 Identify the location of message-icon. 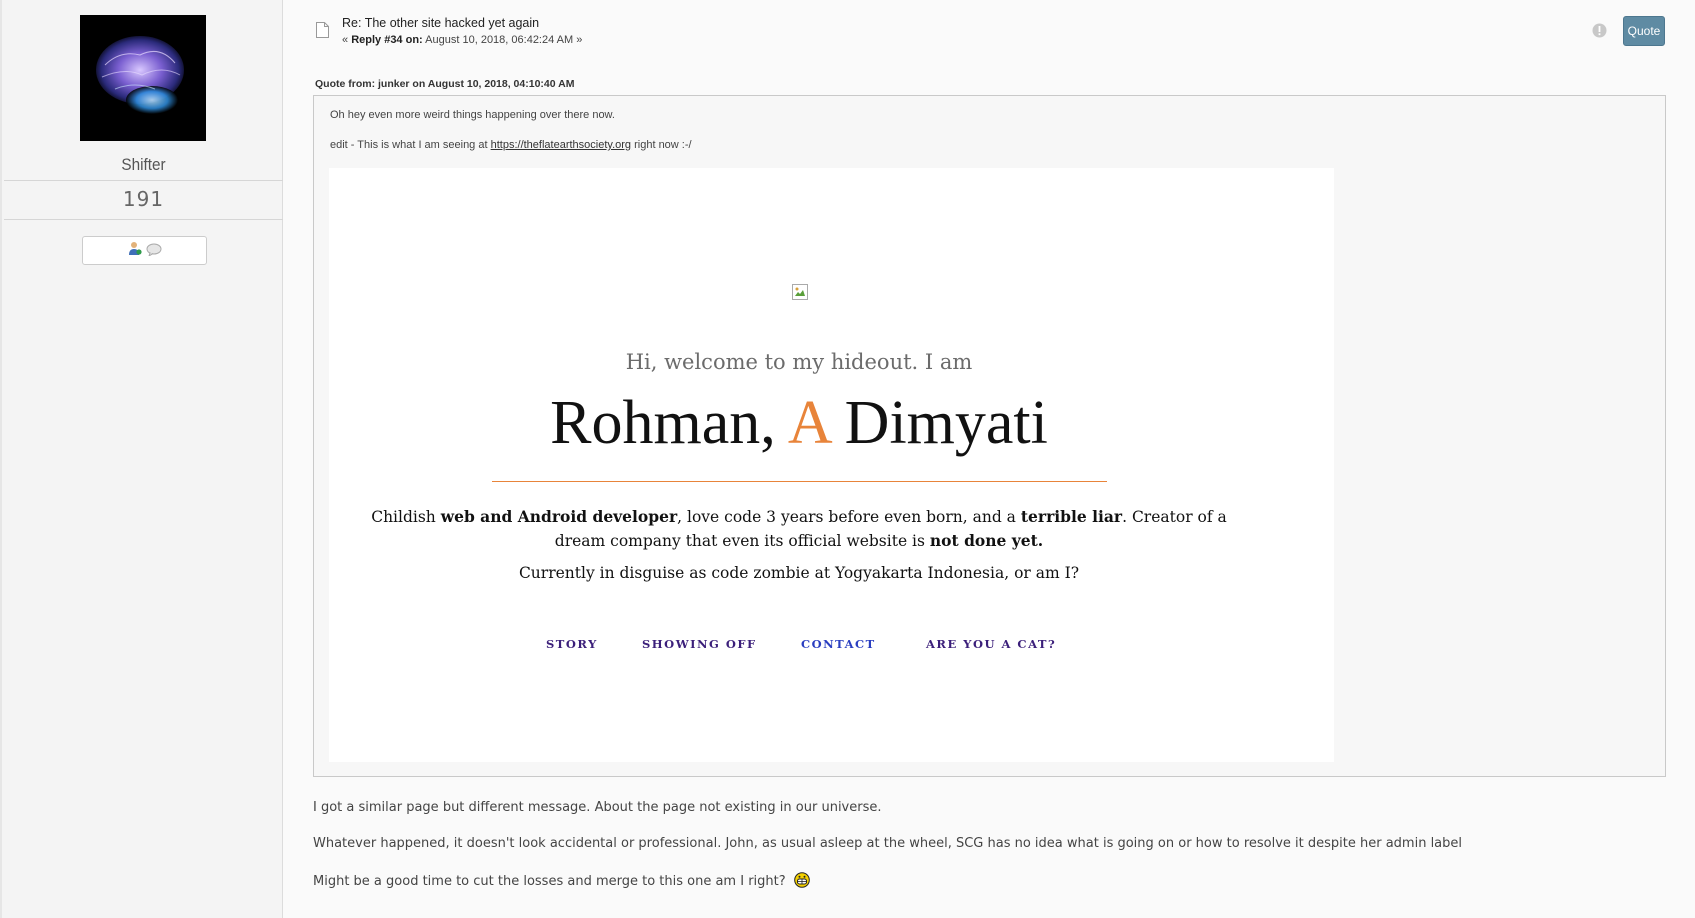
(154, 250).